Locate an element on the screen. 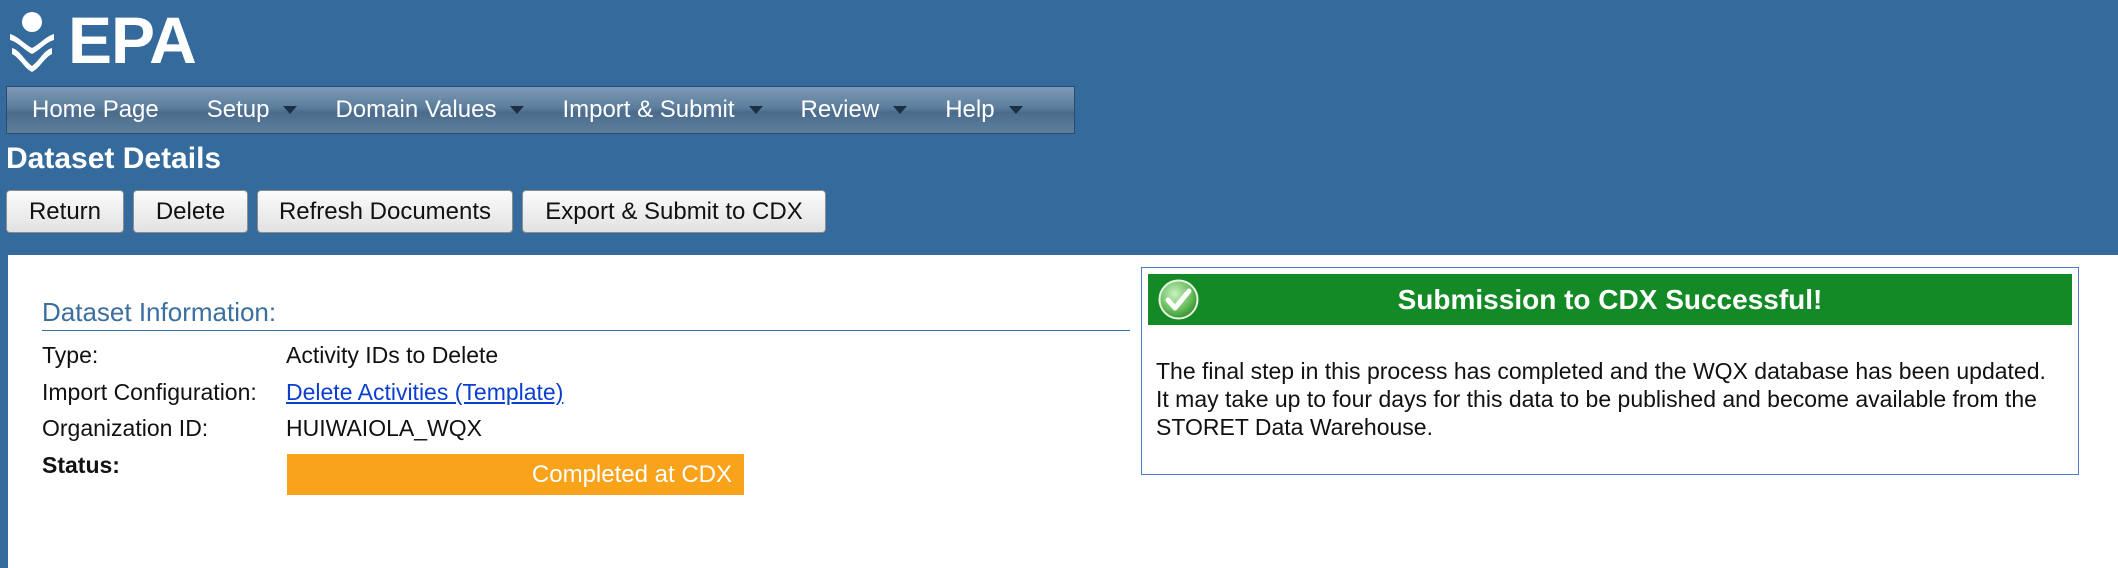 This screenshot has height=568, width=2118. nav-label: Home Page is located at coordinates (95, 109).